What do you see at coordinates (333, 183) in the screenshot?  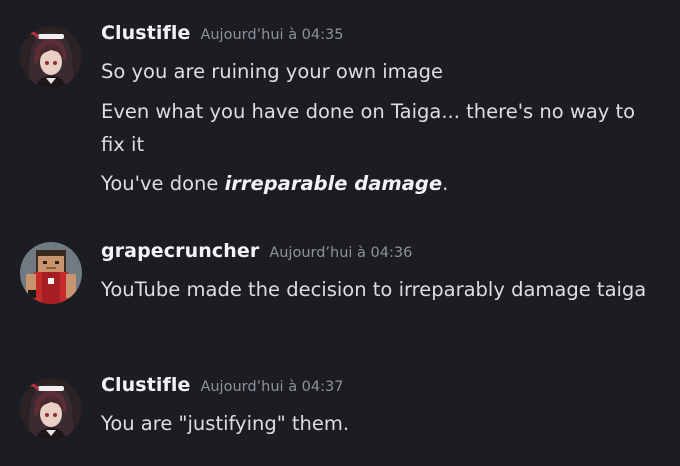 I see `message-text-emphasis: irreparable damage` at bounding box center [333, 183].